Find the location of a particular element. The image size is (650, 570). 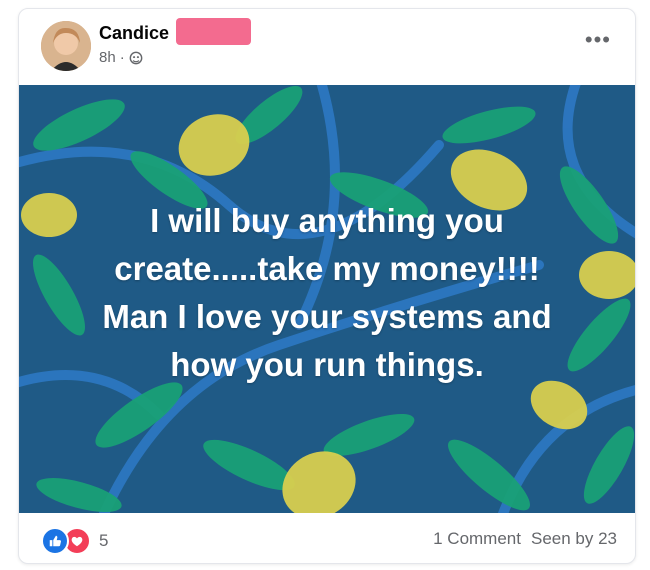

post-text-line: I will buy anything you is located at coordinates (327, 220).